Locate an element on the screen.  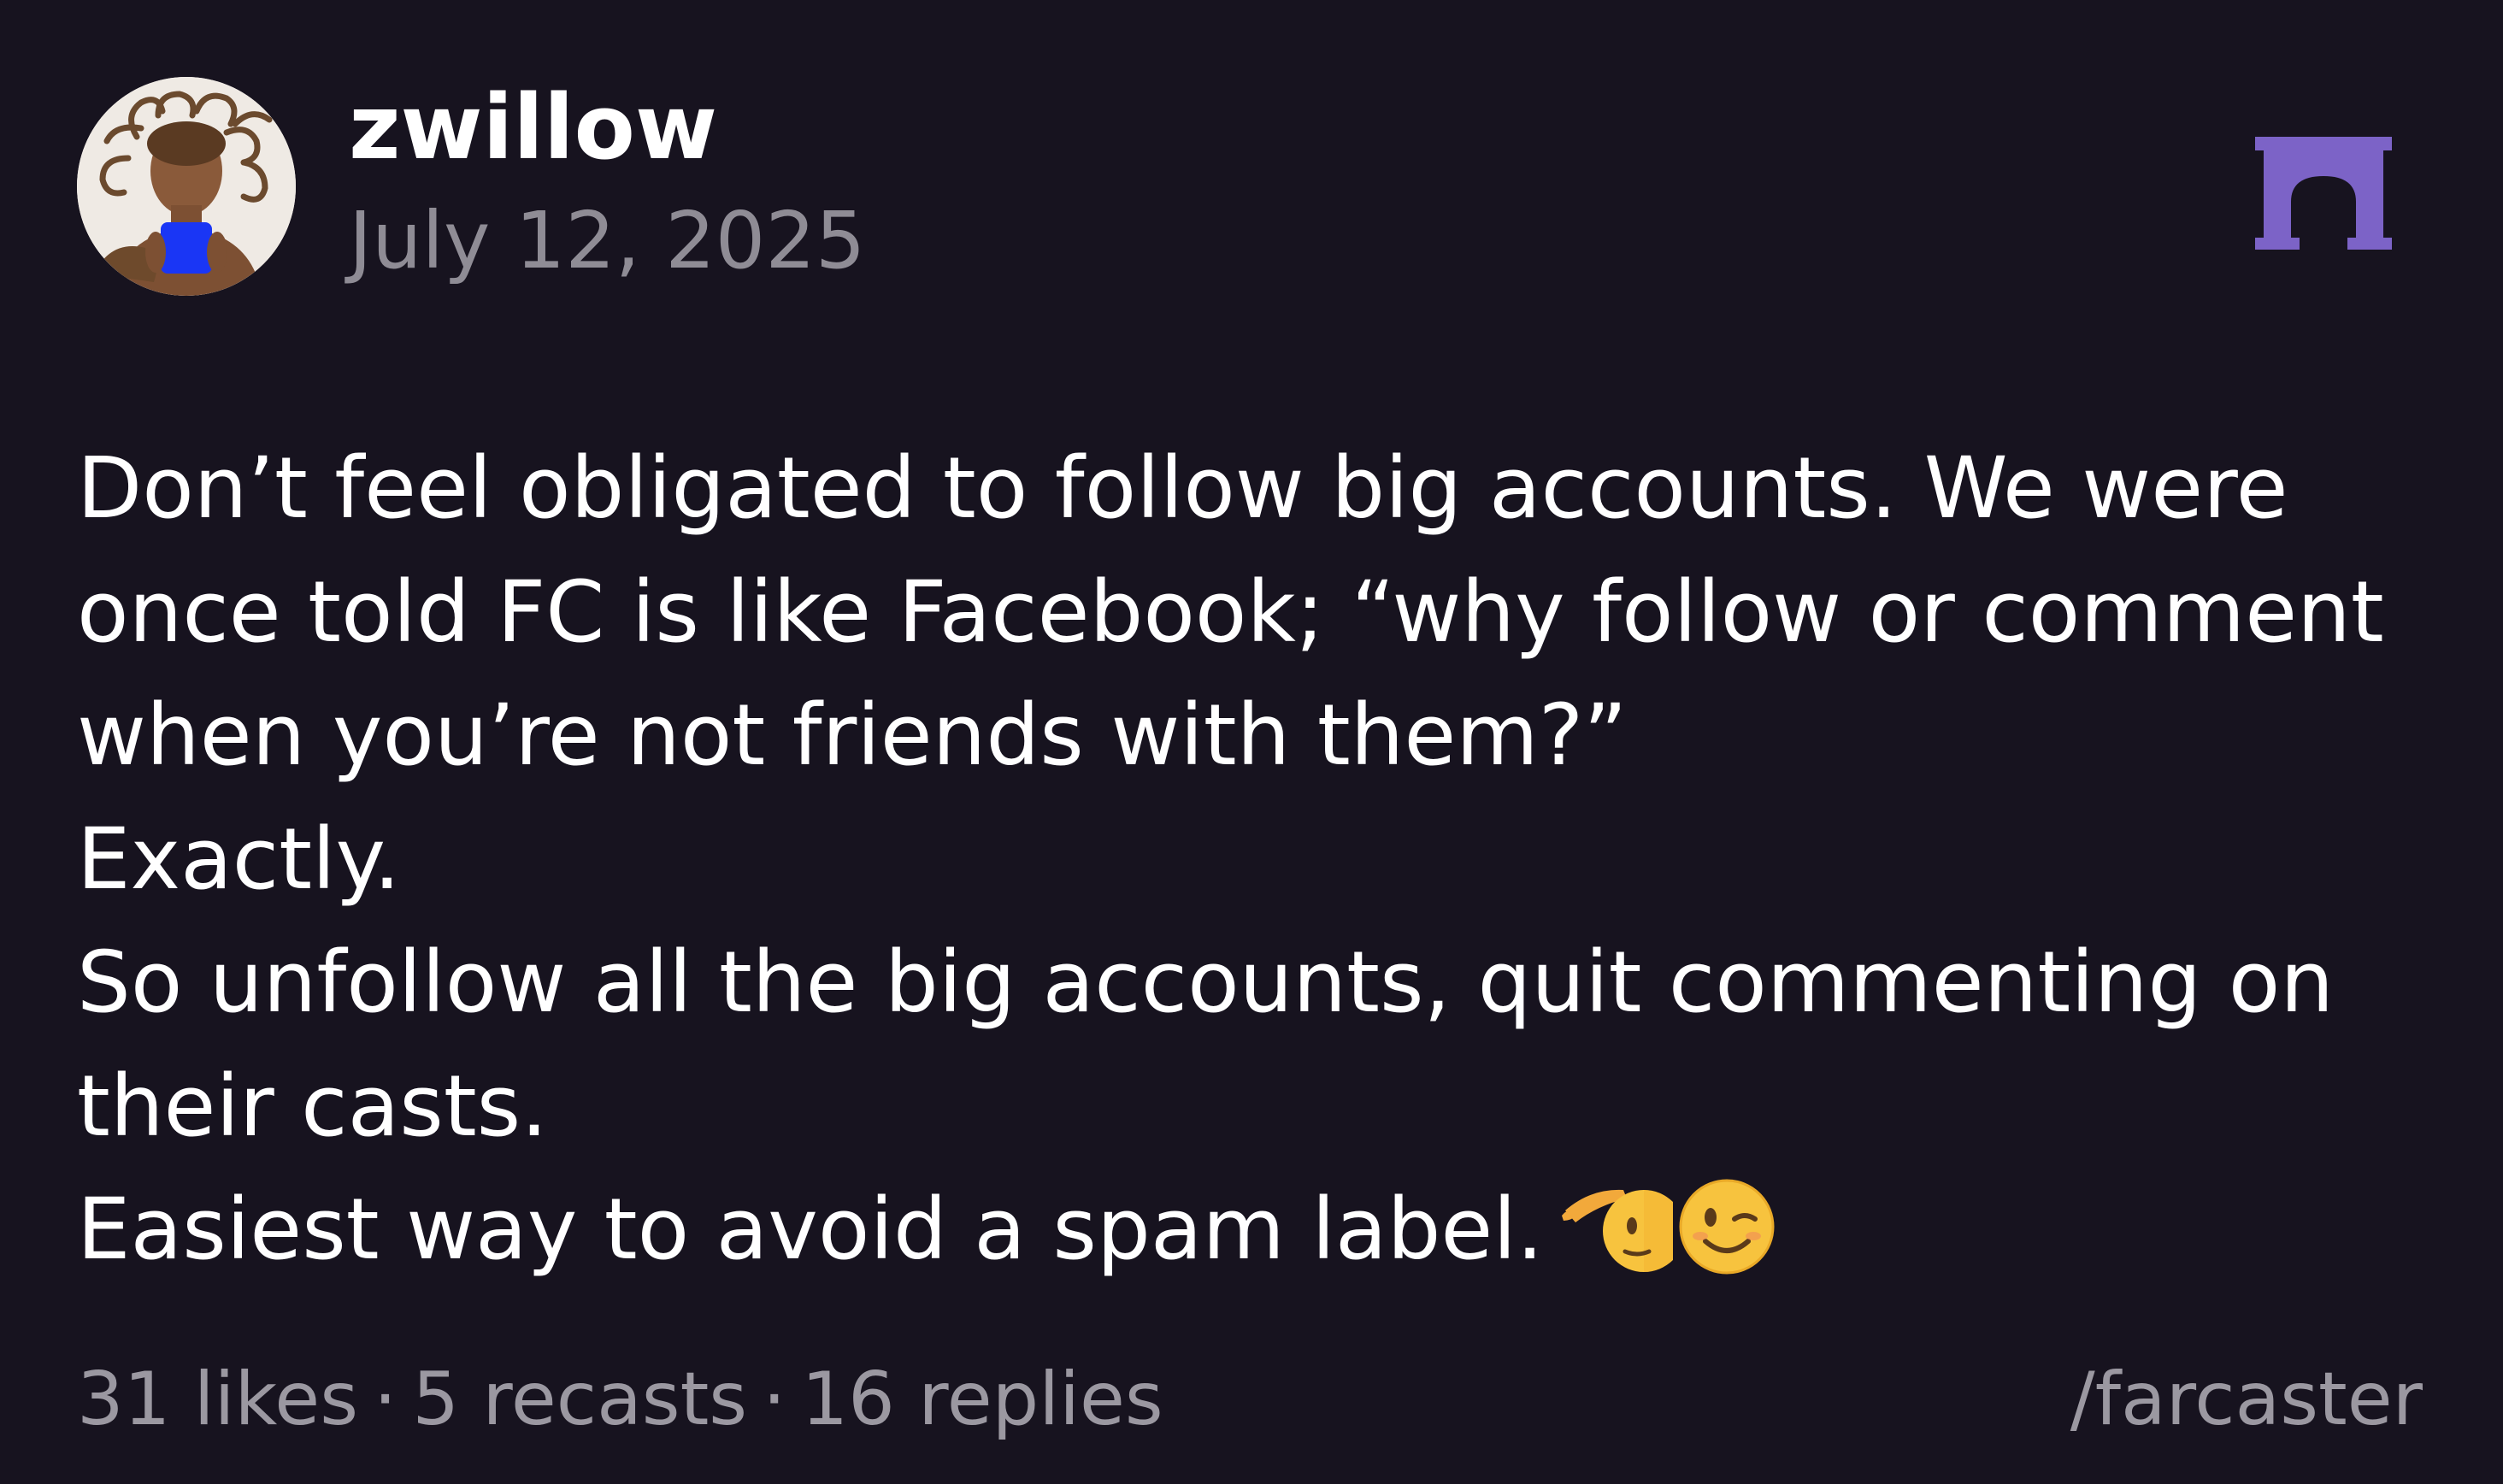
farcaster-arch-icon is located at coordinates (2323, 193).